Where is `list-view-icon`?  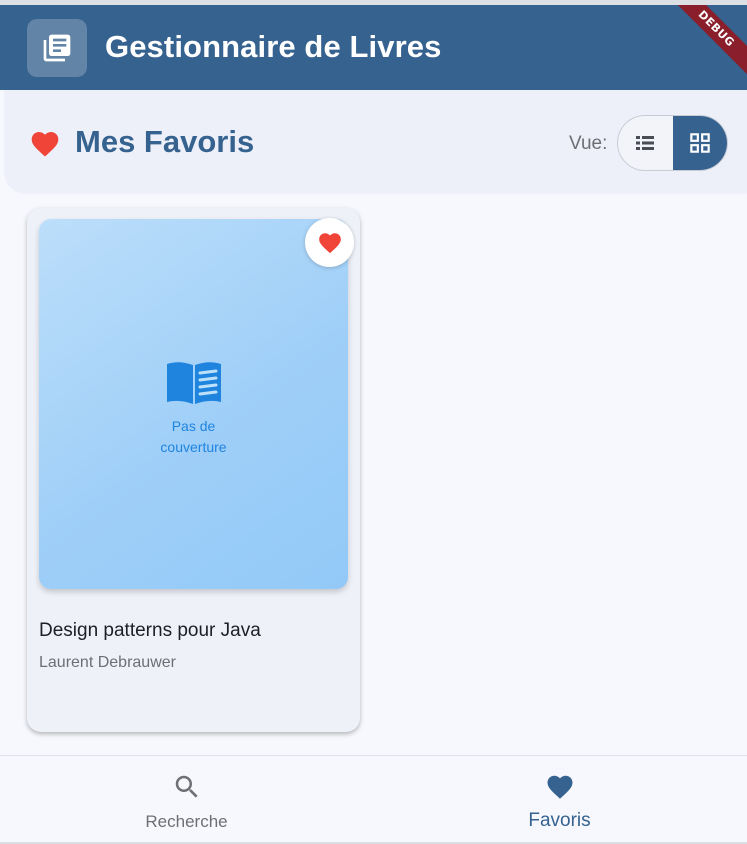
list-view-icon is located at coordinates (645, 143).